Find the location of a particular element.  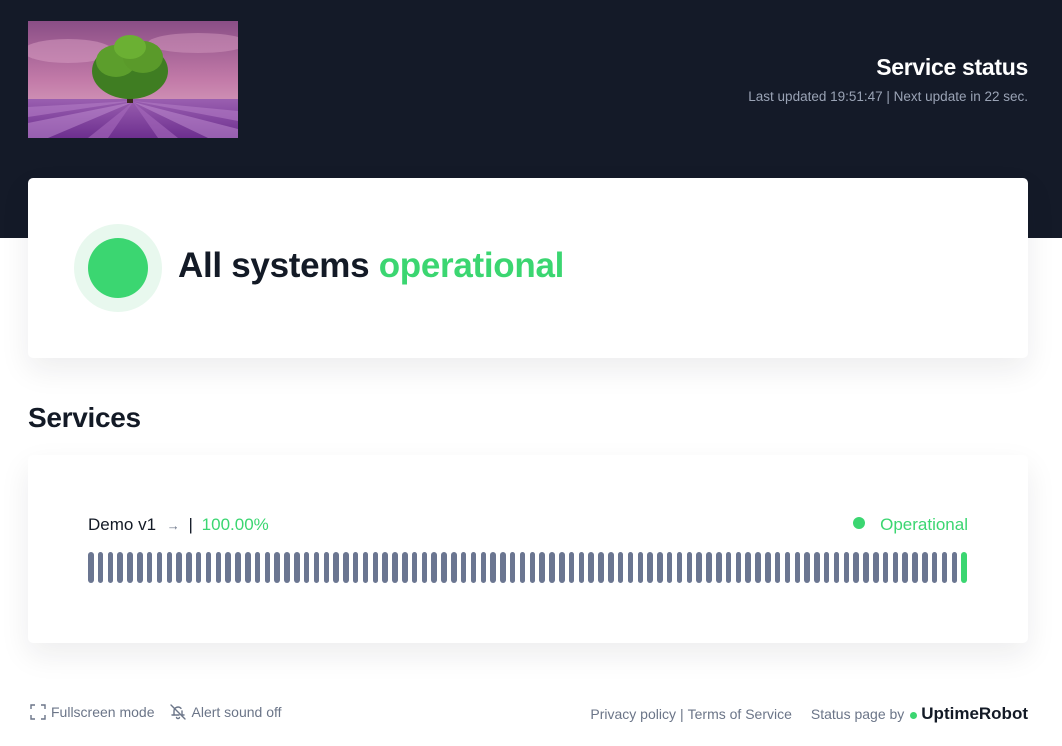

powered-by: Status page by UptimeRobot is located at coordinates (919, 714).